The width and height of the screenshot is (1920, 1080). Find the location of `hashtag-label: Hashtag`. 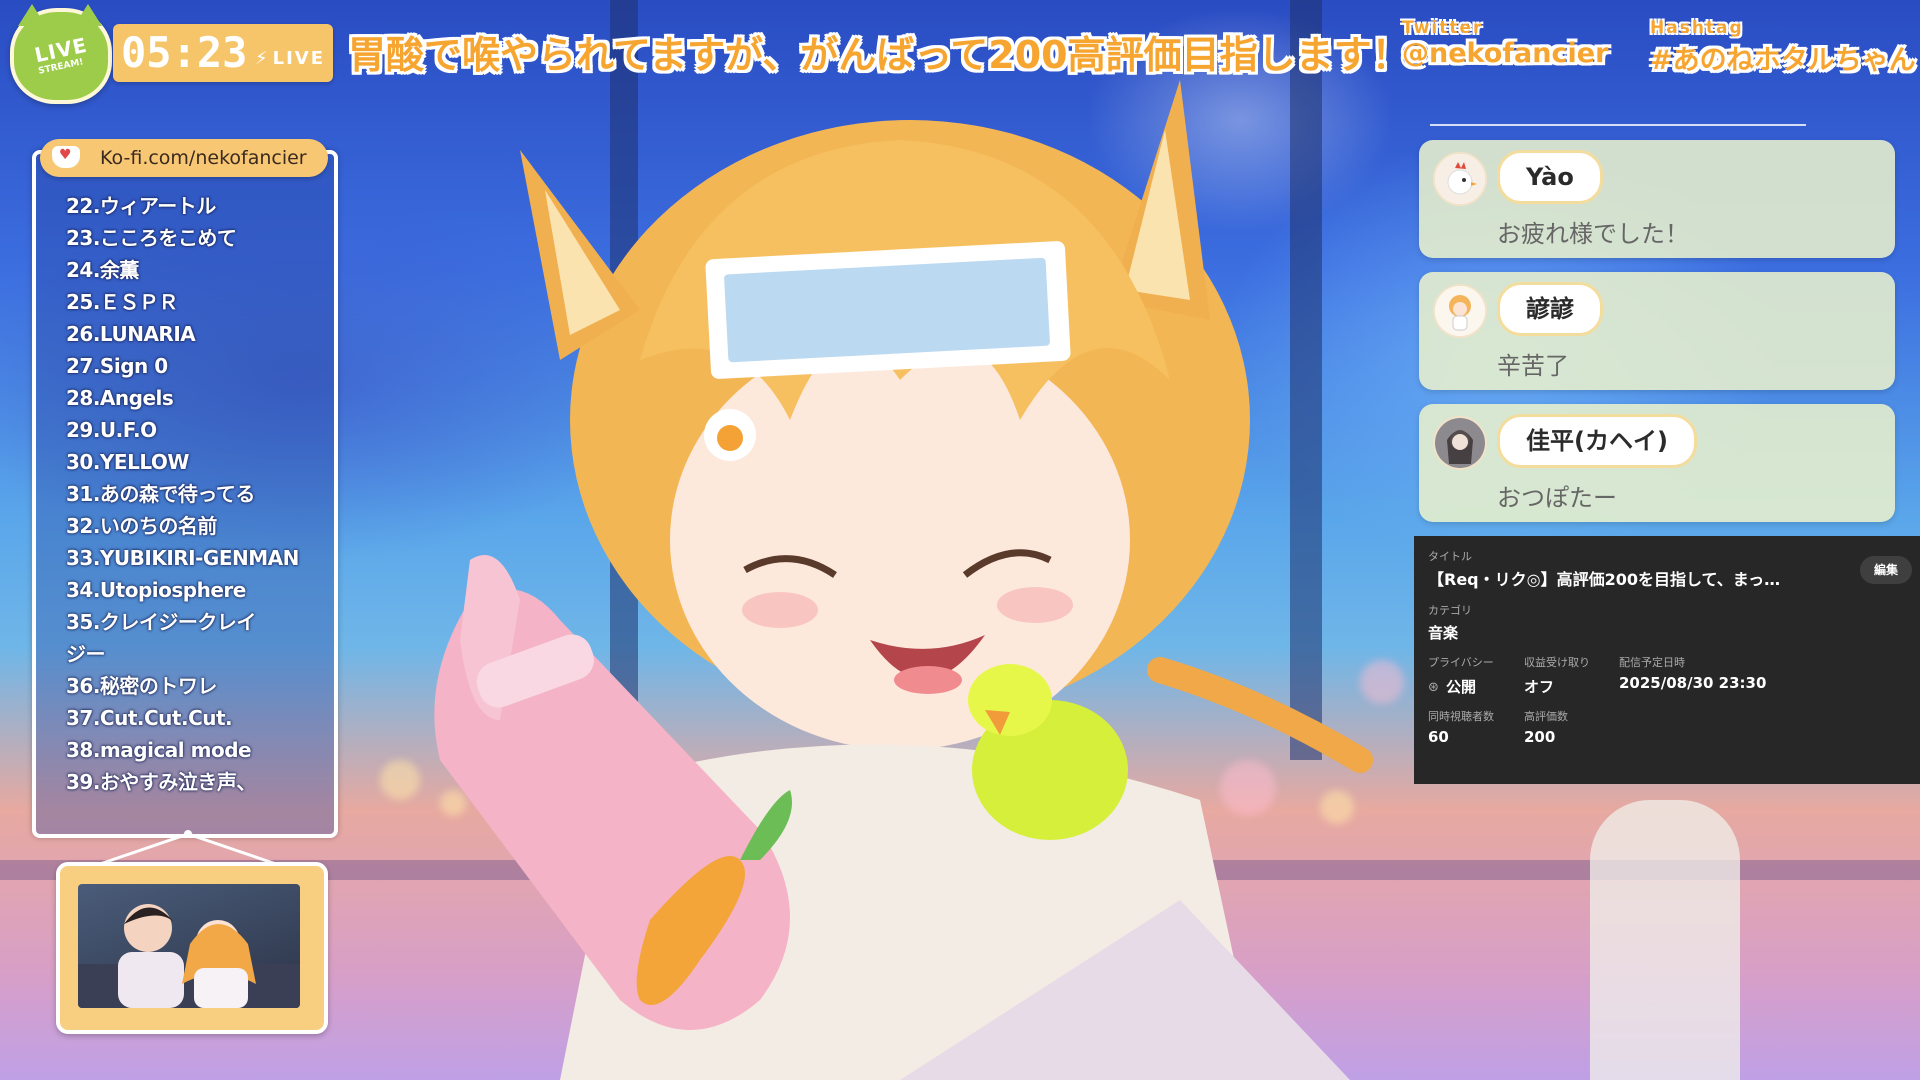

hashtag-label: Hashtag is located at coordinates (1697, 28).